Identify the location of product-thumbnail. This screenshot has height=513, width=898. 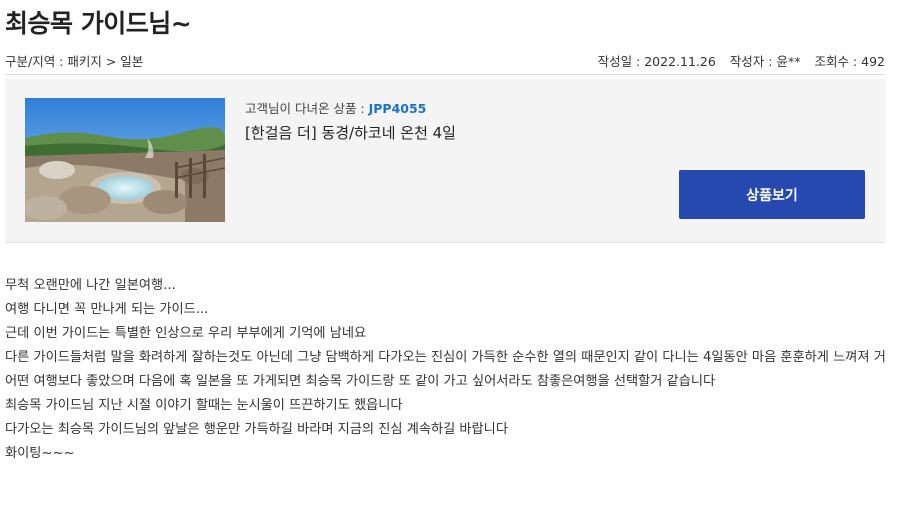
(125, 160).